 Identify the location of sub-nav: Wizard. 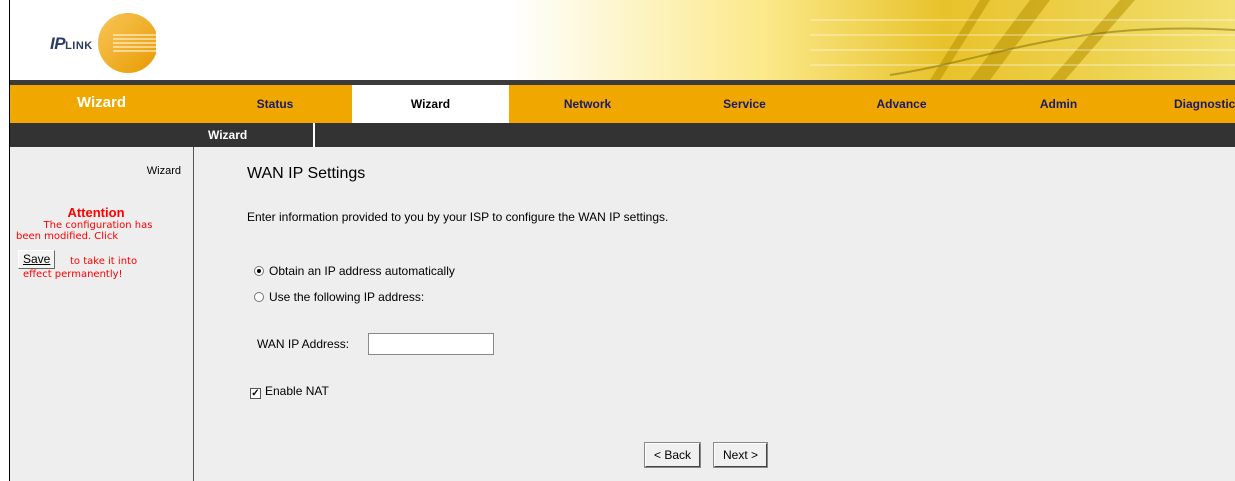
(622, 135).